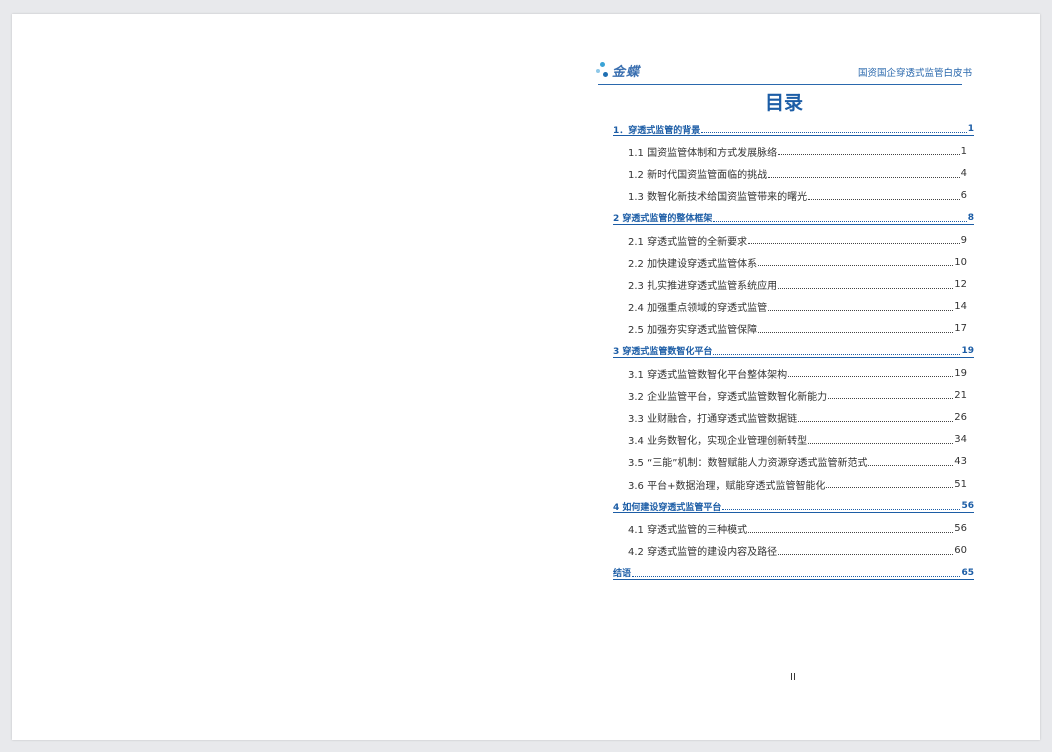  What do you see at coordinates (960, 551) in the screenshot?
I see `toc-entry-page: 60` at bounding box center [960, 551].